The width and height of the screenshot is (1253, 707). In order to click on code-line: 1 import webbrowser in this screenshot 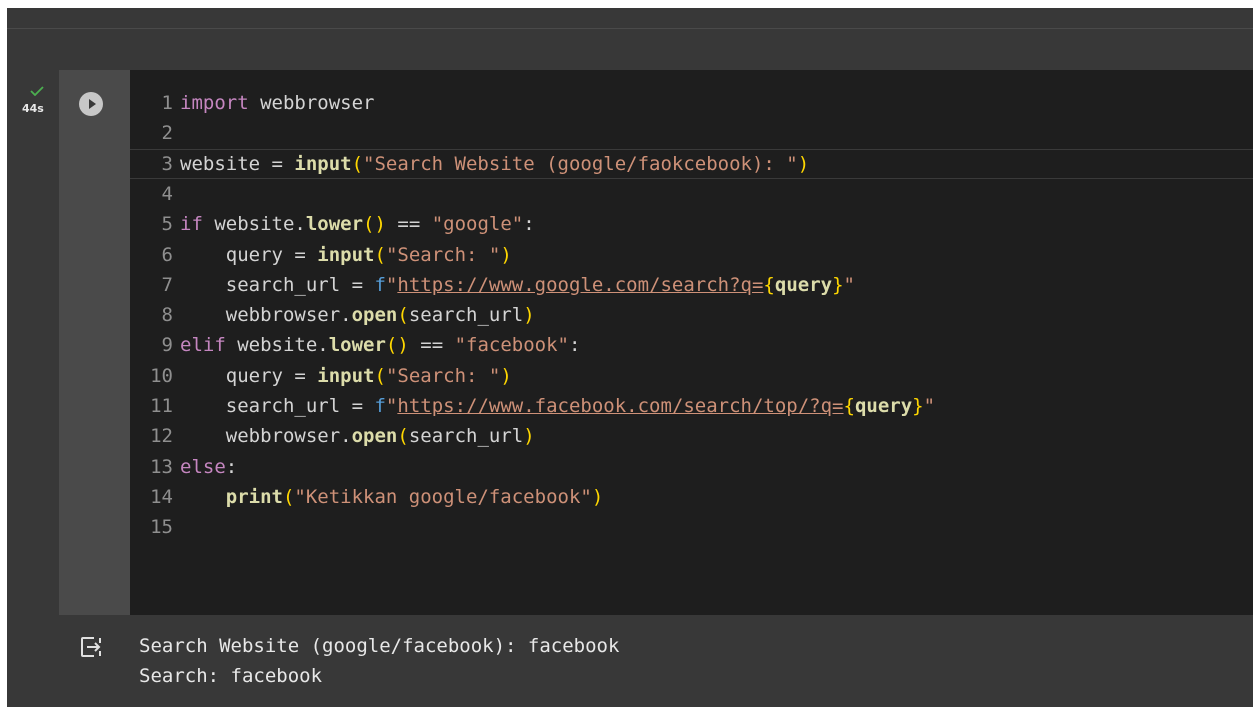, I will do `click(691, 103)`.